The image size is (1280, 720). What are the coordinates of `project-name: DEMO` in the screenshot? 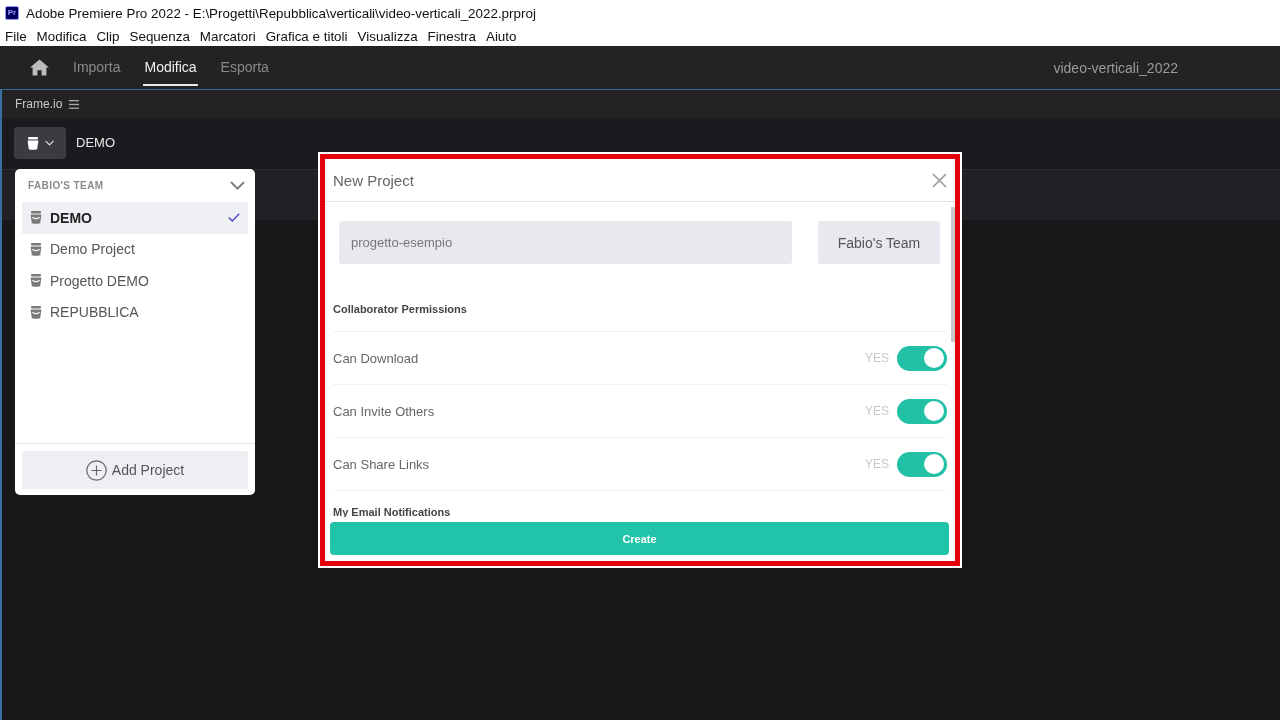 It's located at (95, 143).